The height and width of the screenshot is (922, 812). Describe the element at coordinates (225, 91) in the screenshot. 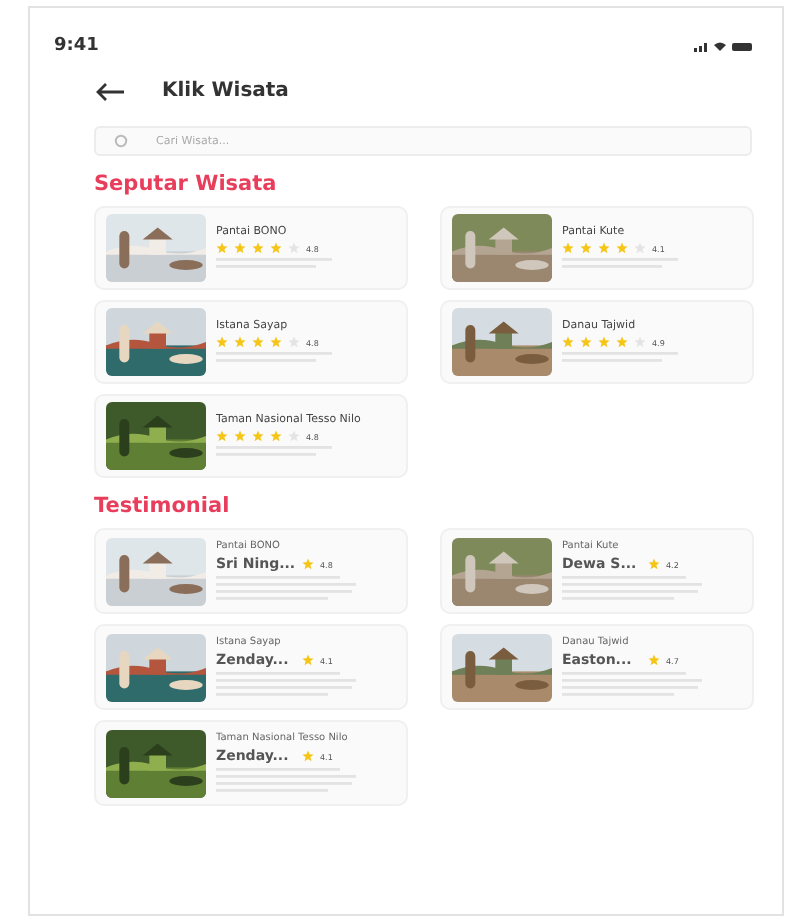

I see `page-title: Klik Wisata` at that location.